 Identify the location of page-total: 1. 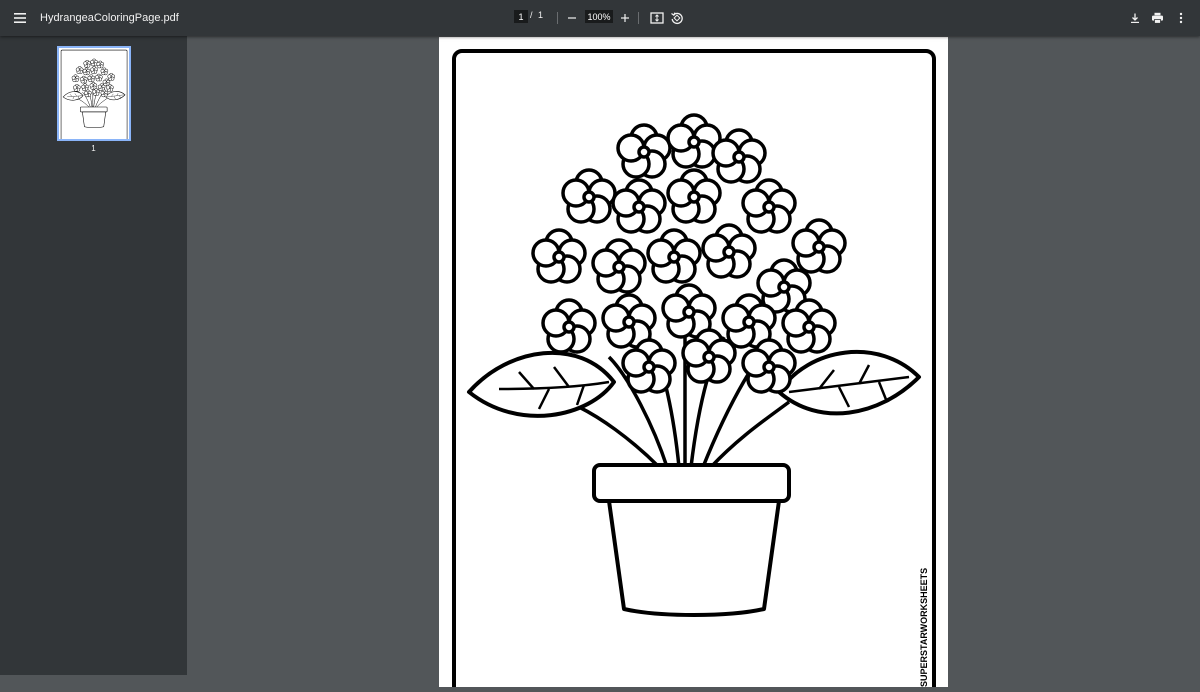
(541, 15).